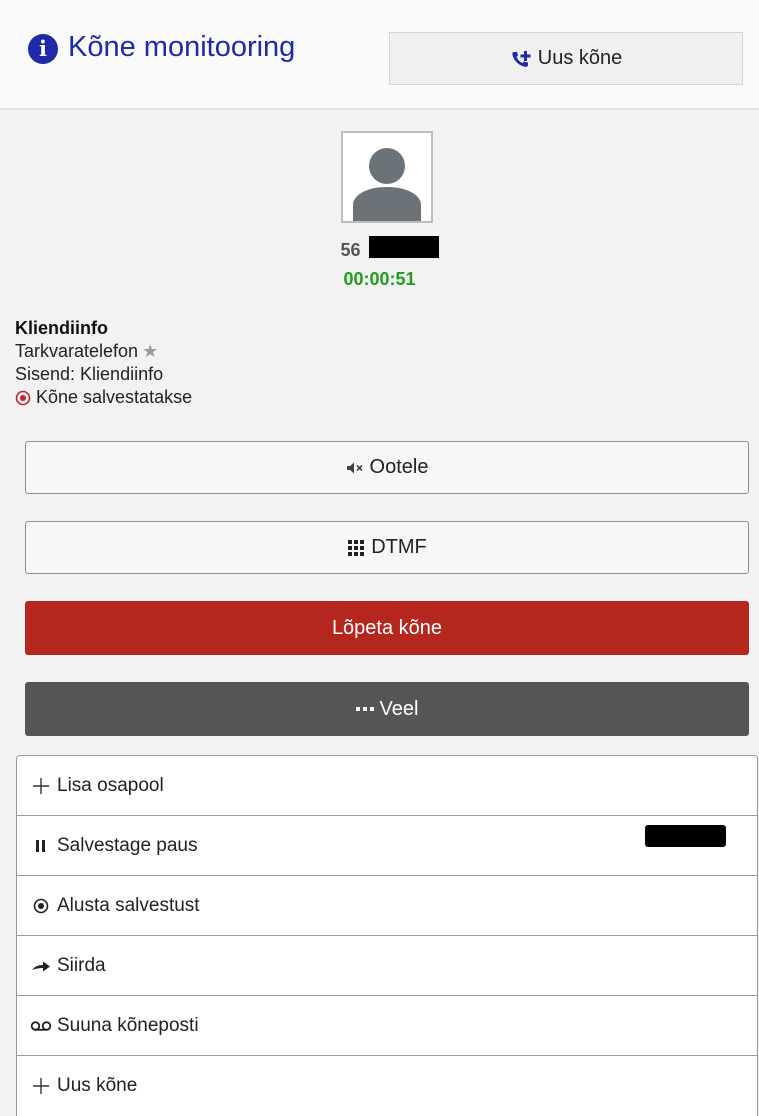 Image resolution: width=759 pixels, height=1116 pixels. I want to click on phone-plus-icon, so click(521, 58).